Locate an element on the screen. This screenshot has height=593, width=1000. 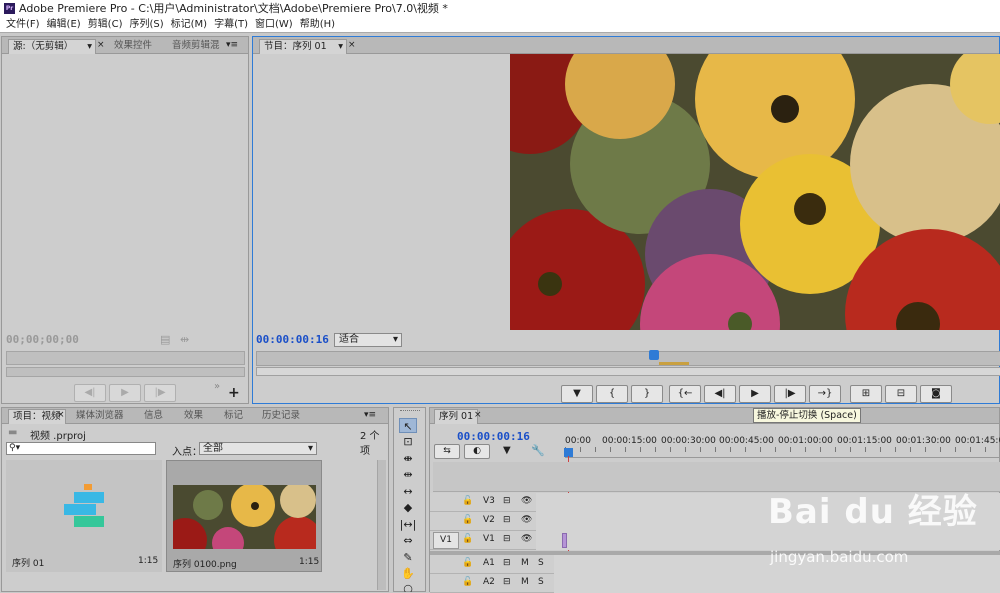
menu-window: 窗口(W) is located at coordinates (274, 25).